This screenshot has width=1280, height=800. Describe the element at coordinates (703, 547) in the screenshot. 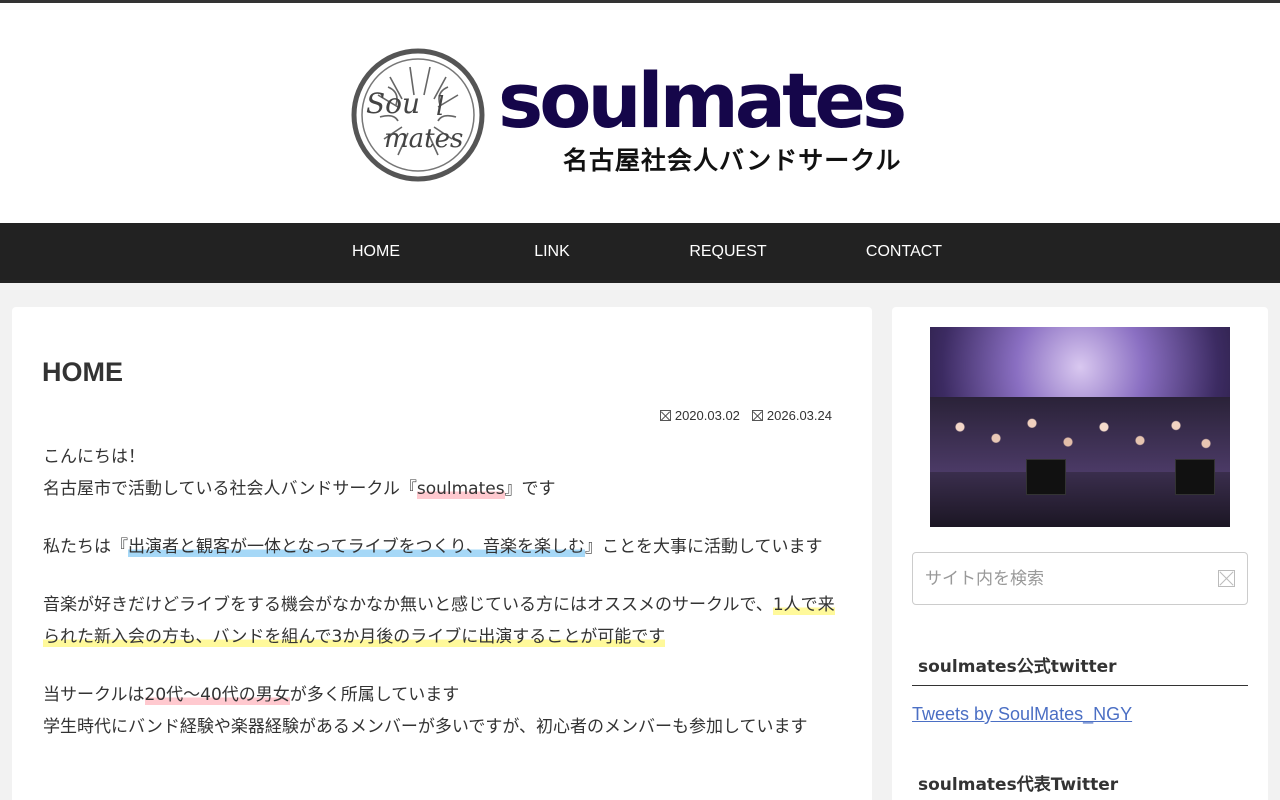

I see `mission-text-post: 』ことを大事に活動しています` at that location.